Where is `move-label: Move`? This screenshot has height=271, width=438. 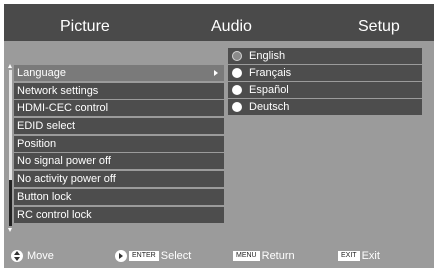 move-label: Move is located at coordinates (40, 256).